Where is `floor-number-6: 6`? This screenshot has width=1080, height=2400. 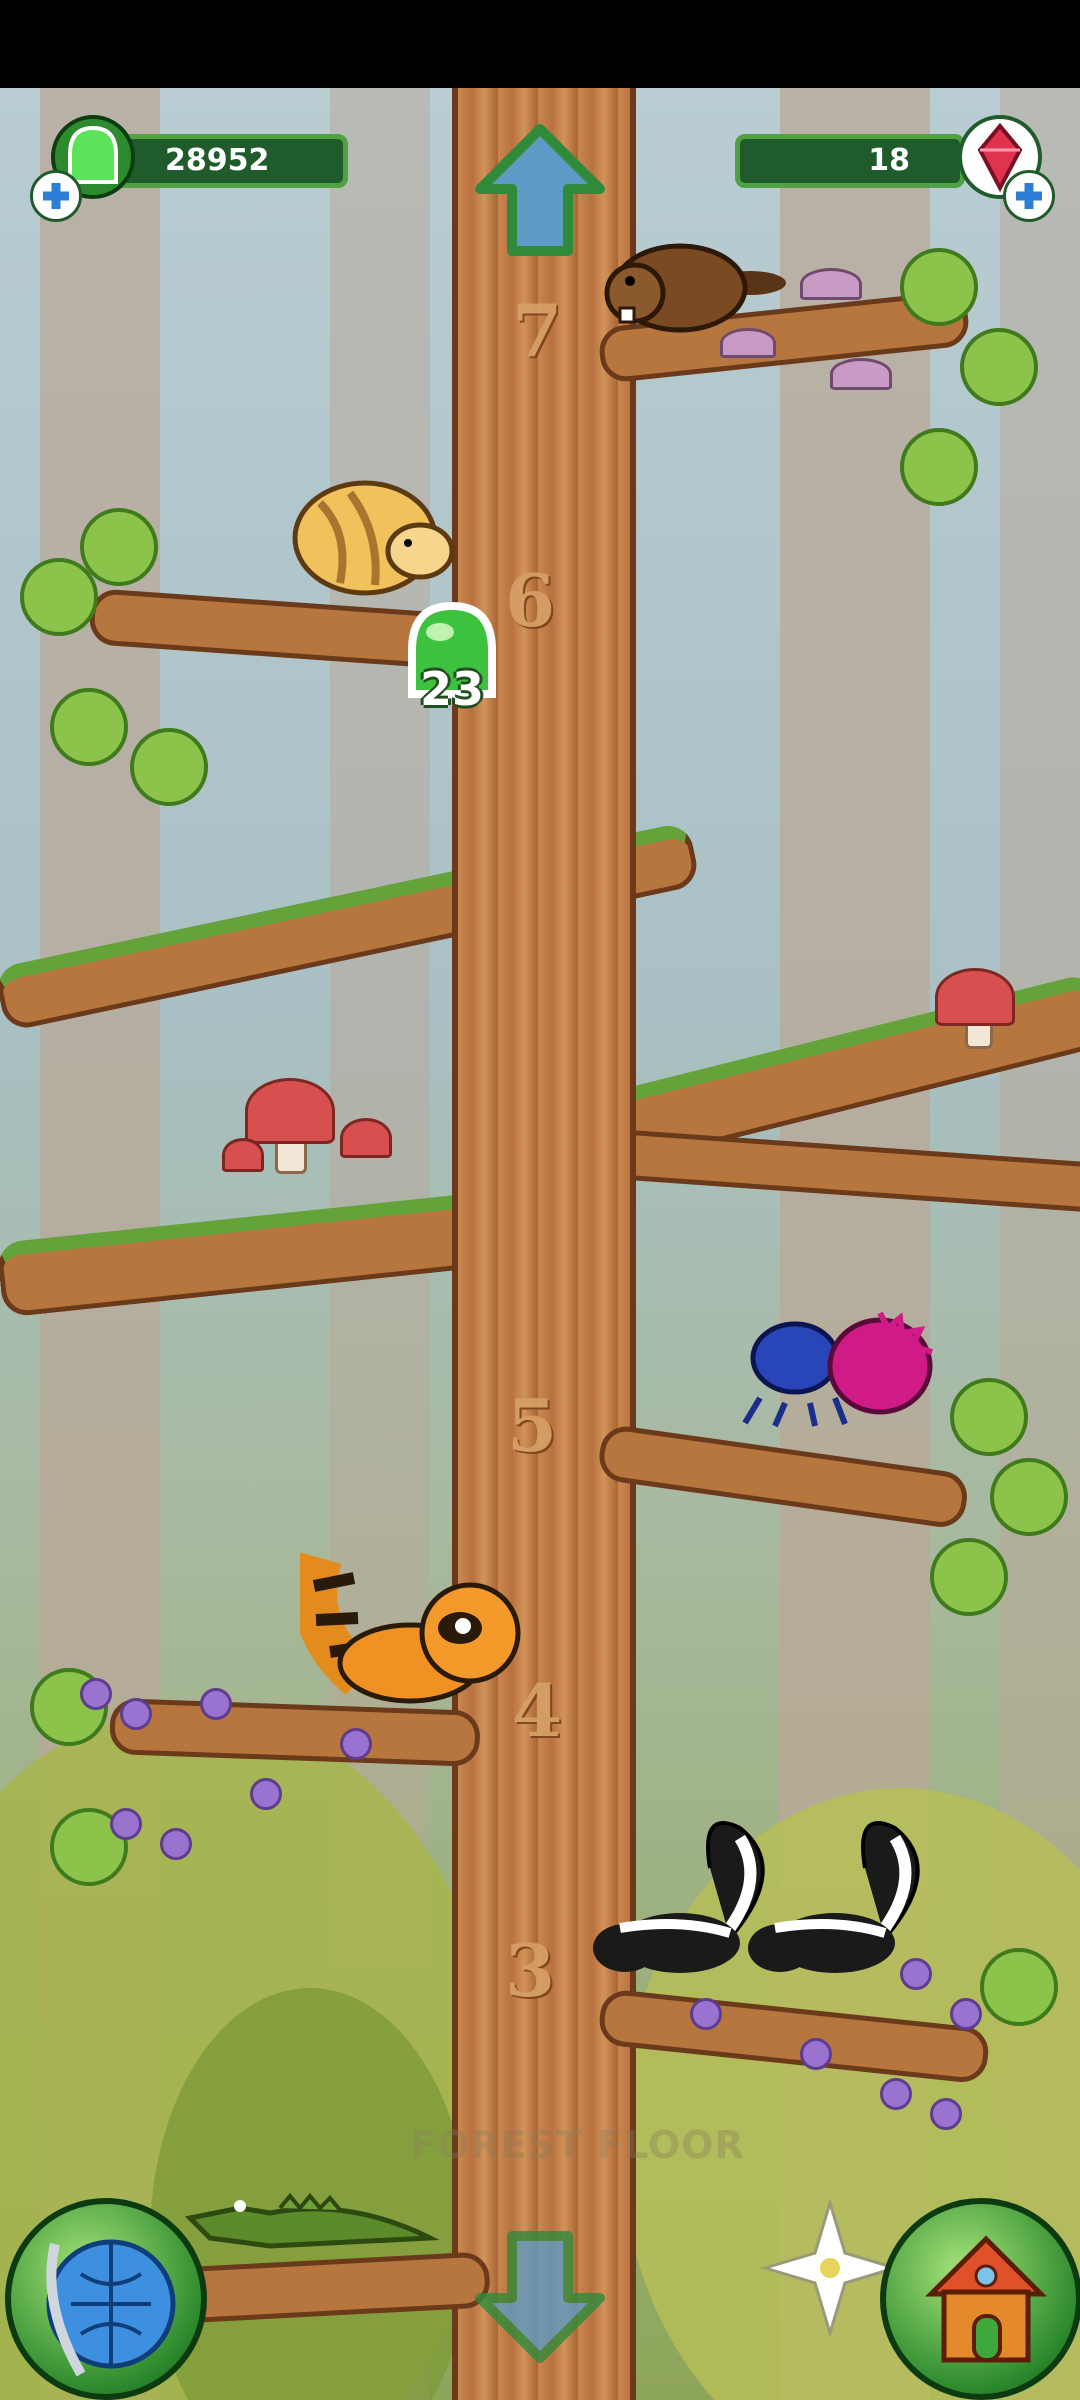 floor-number-6: 6 is located at coordinates (530, 600).